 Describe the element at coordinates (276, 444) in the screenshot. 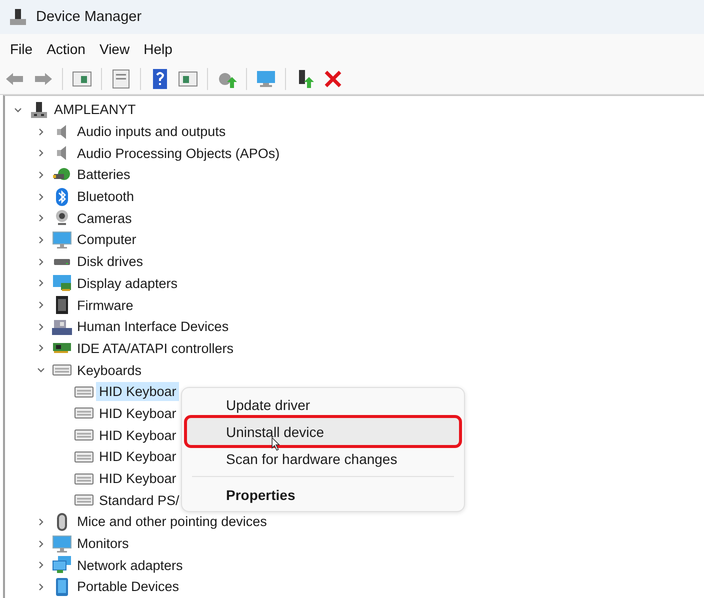

I see `mouse-pointer-icon` at that location.